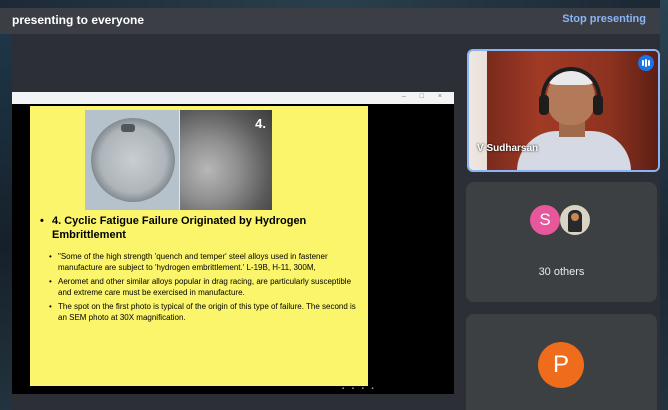 Image resolution: width=668 pixels, height=410 pixels. I want to click on shared-window-titlebar: – □ ×, so click(233, 98).